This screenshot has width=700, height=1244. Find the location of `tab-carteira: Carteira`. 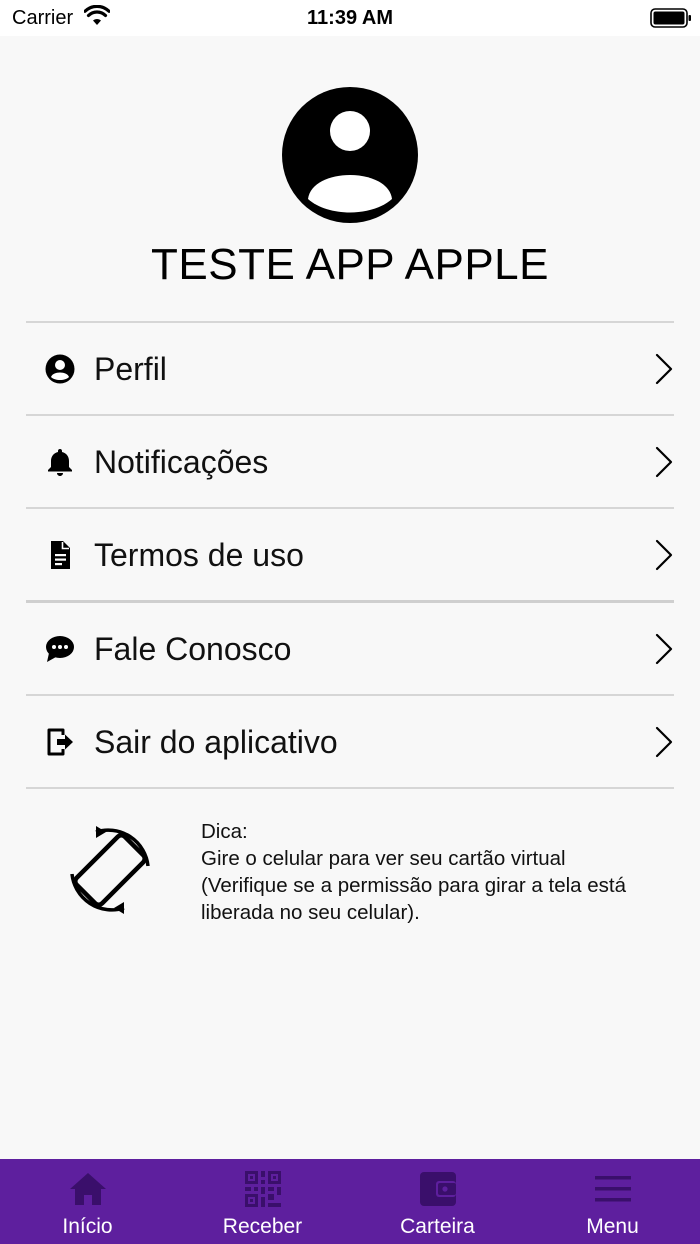

tab-carteira: Carteira is located at coordinates (437, 1201).